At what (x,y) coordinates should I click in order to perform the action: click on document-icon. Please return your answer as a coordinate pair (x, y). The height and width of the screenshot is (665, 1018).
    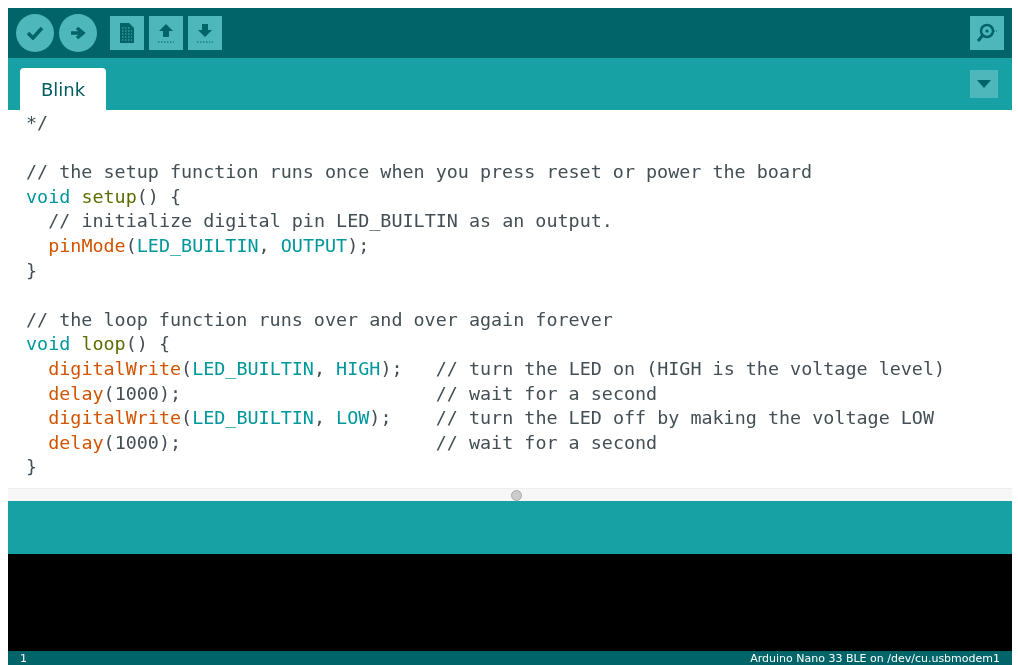
    Looking at the image, I should click on (127, 33).